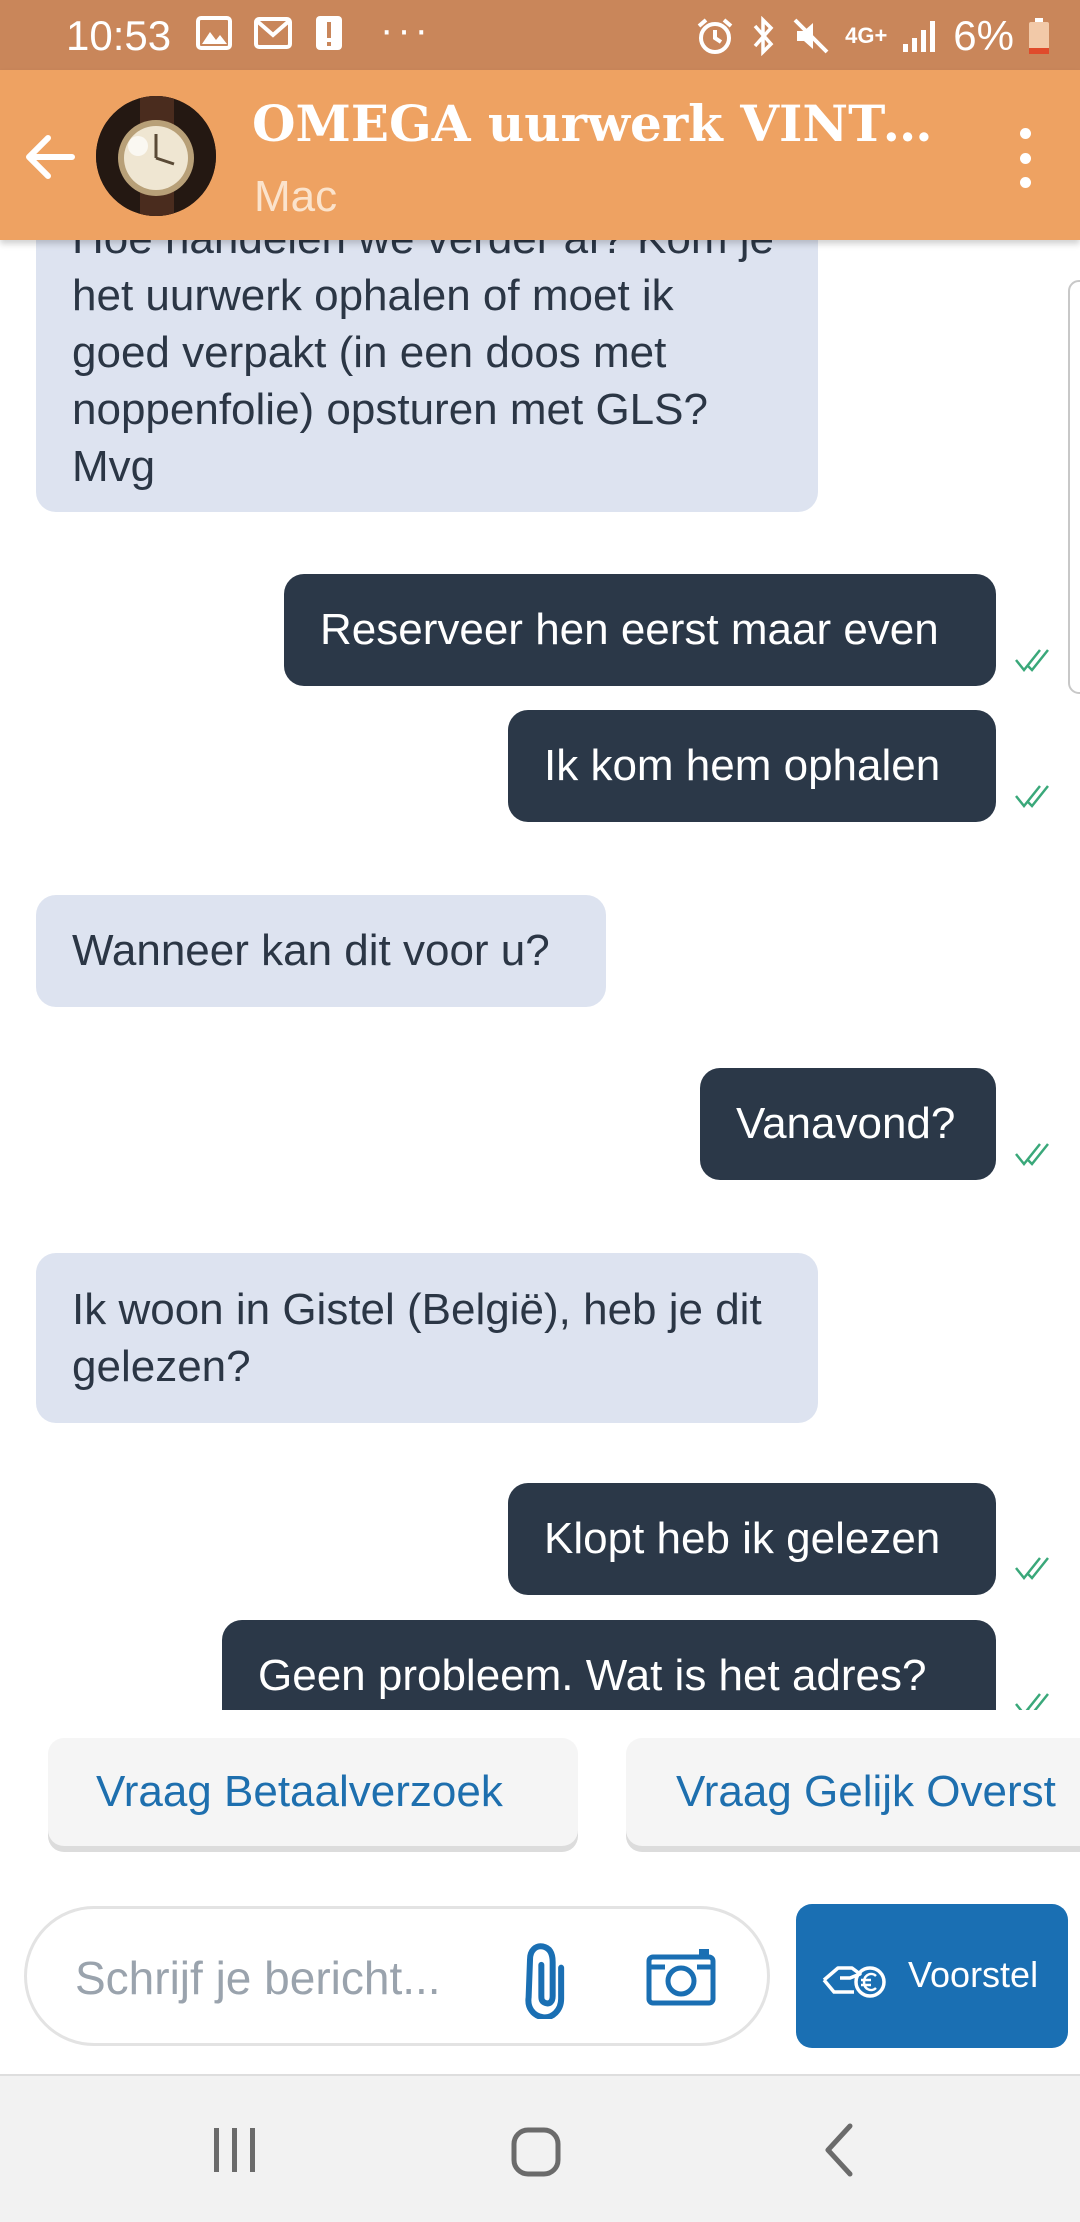  I want to click on camera-icon, so click(681, 1977).